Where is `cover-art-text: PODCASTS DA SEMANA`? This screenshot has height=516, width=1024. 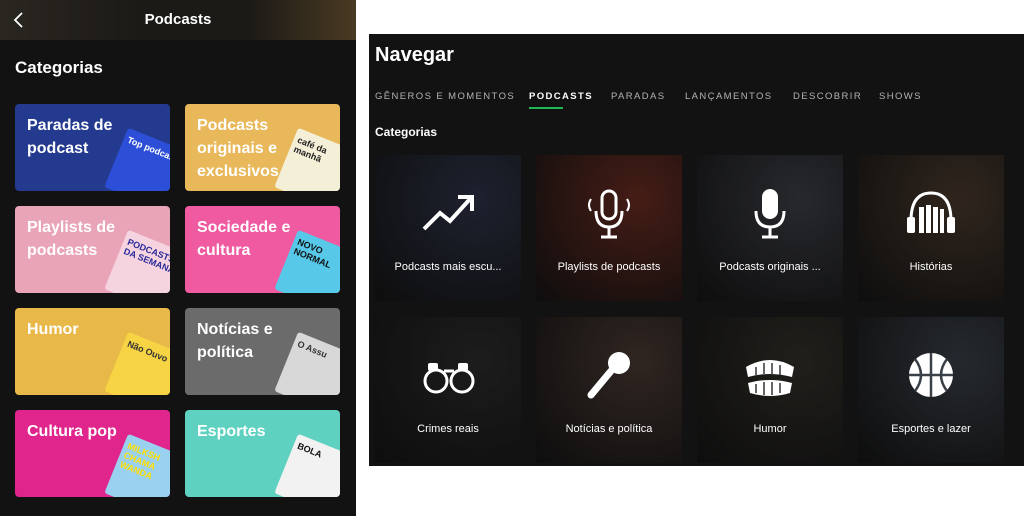
cover-art-text: PODCASTS DA SEMANA is located at coordinates (146, 256).